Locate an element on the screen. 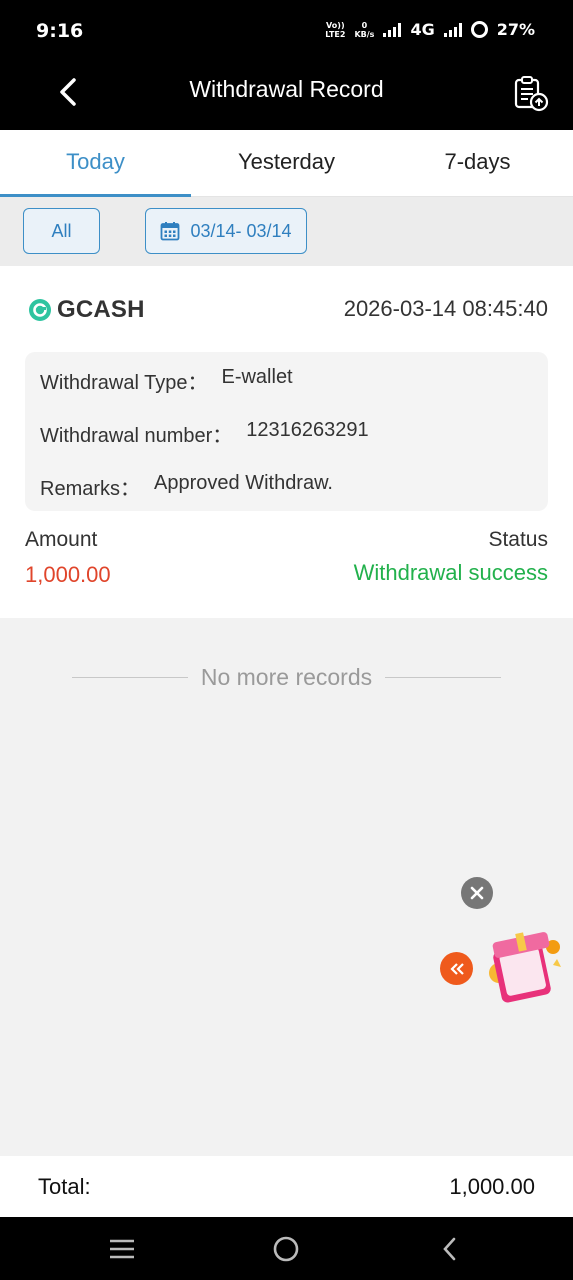 The width and height of the screenshot is (573, 1280). app-header: Withdrawal Record is located at coordinates (286, 96).